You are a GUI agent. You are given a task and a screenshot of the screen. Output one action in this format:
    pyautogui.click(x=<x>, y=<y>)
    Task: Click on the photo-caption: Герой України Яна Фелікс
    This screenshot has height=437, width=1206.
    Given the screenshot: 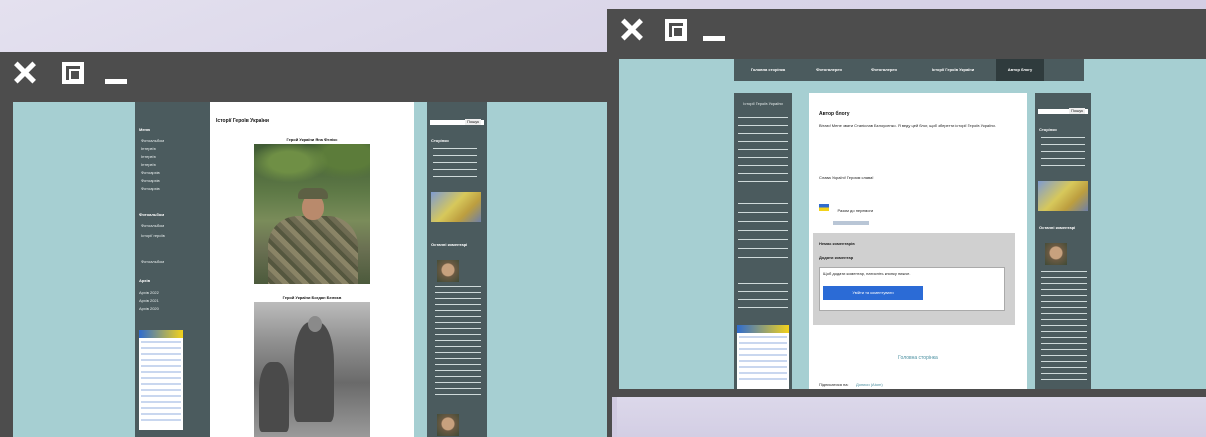 What is the action you would take?
    pyautogui.click(x=312, y=139)
    